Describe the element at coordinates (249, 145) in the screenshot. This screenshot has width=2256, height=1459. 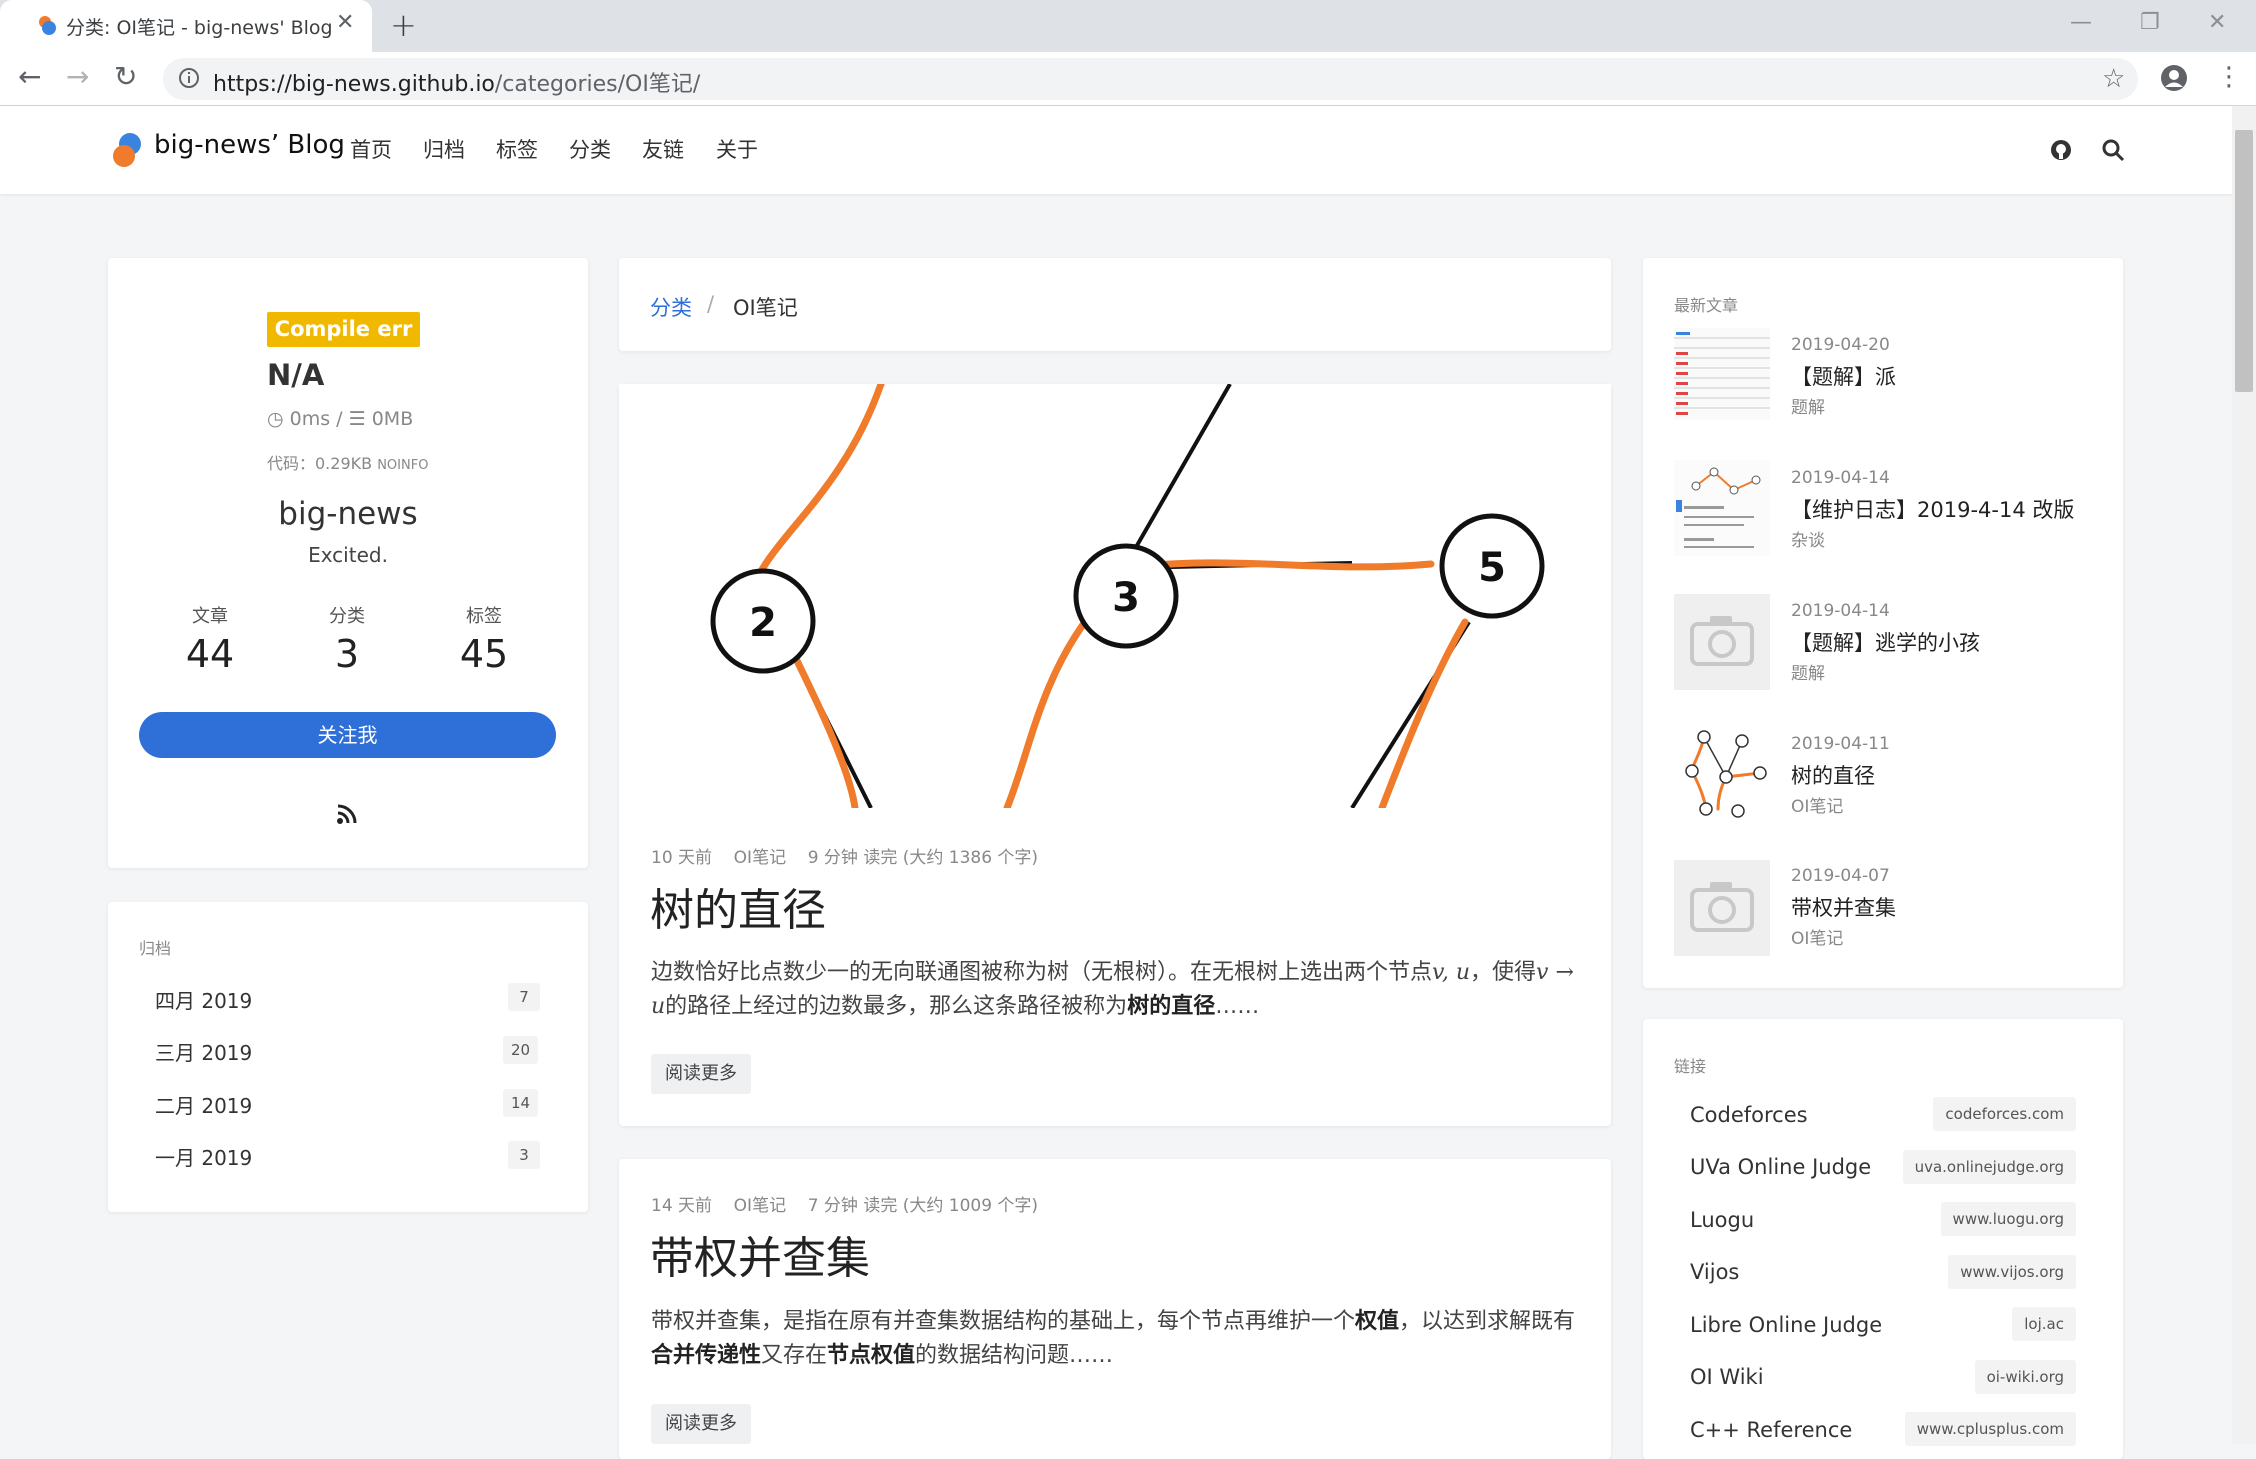
I see `blog-brand: big-news’ Blog` at that location.